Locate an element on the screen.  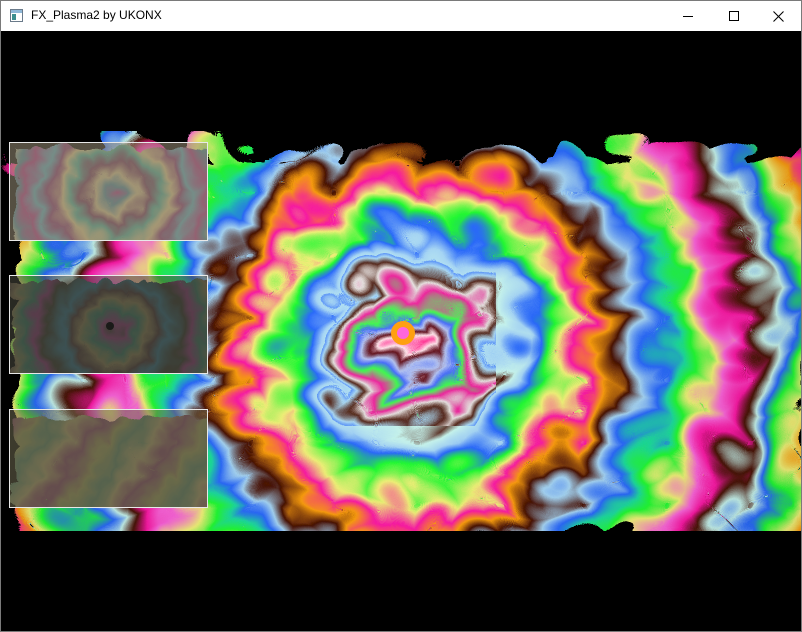
close-icon is located at coordinates (778, 16).